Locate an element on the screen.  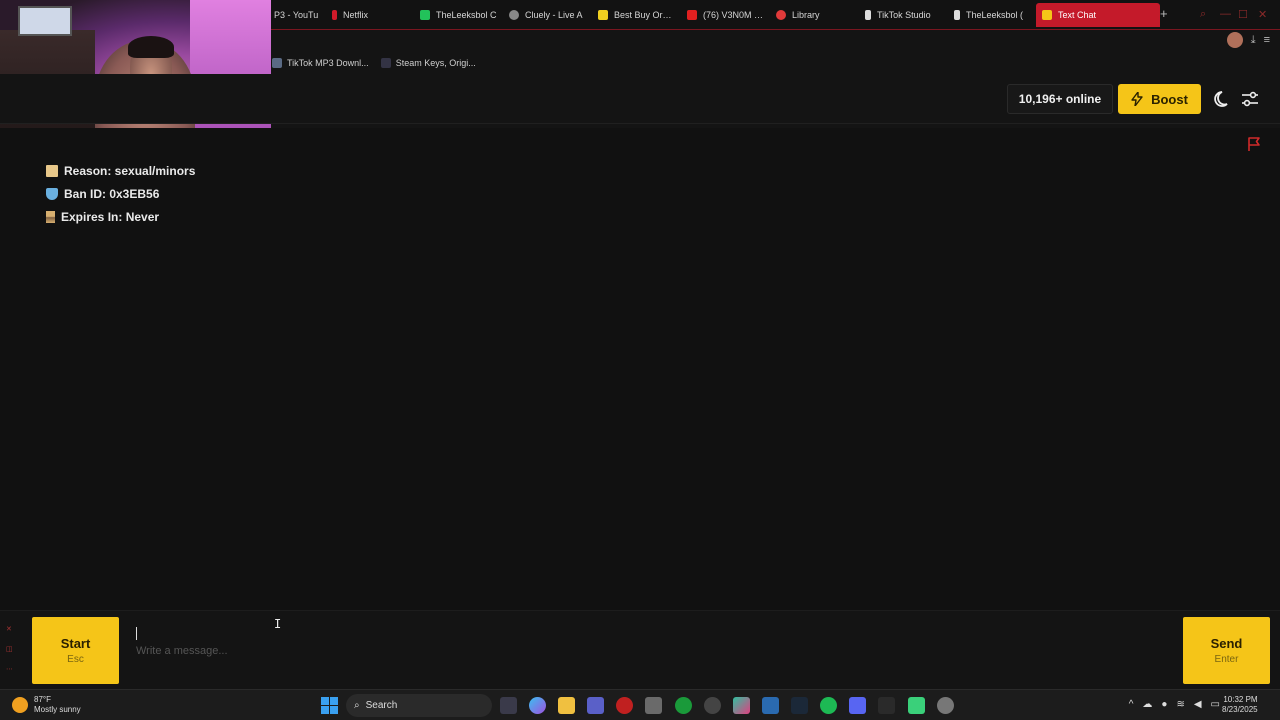
file-explorer-icon is located at coordinates (566, 705).